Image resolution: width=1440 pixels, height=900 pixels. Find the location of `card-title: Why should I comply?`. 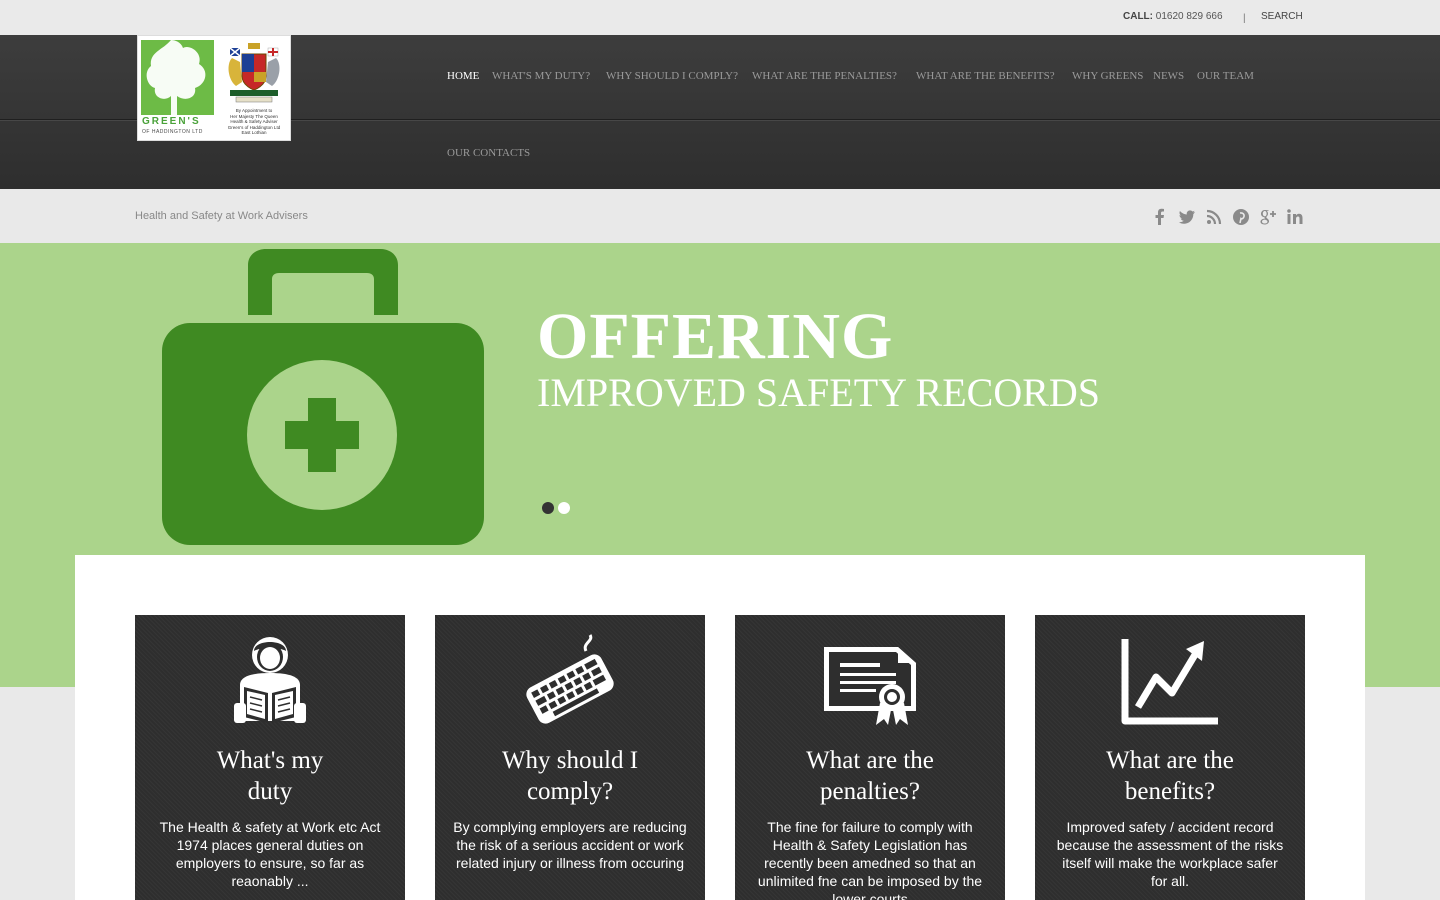

card-title: Why should I comply? is located at coordinates (570, 776).